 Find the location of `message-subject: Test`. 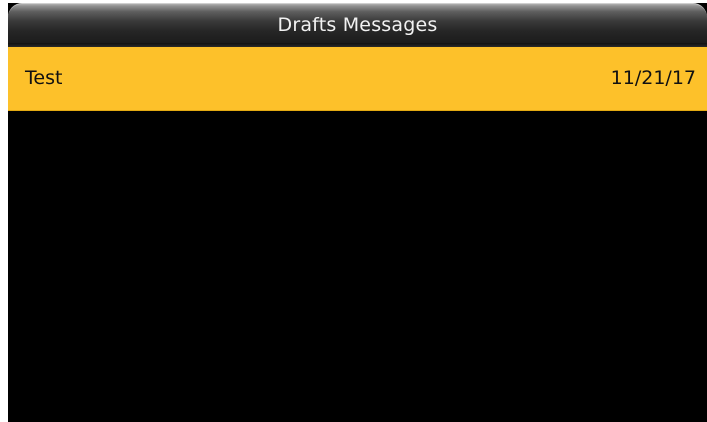

message-subject: Test is located at coordinates (44, 78).